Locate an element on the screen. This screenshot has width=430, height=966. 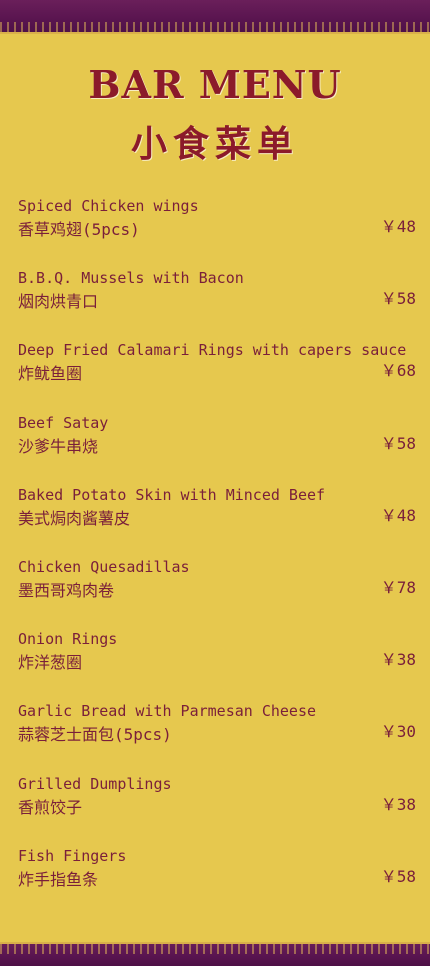
menu-item: Onion Rings 炸洋葱圈 ￥38 is located at coordinates (217, 664).